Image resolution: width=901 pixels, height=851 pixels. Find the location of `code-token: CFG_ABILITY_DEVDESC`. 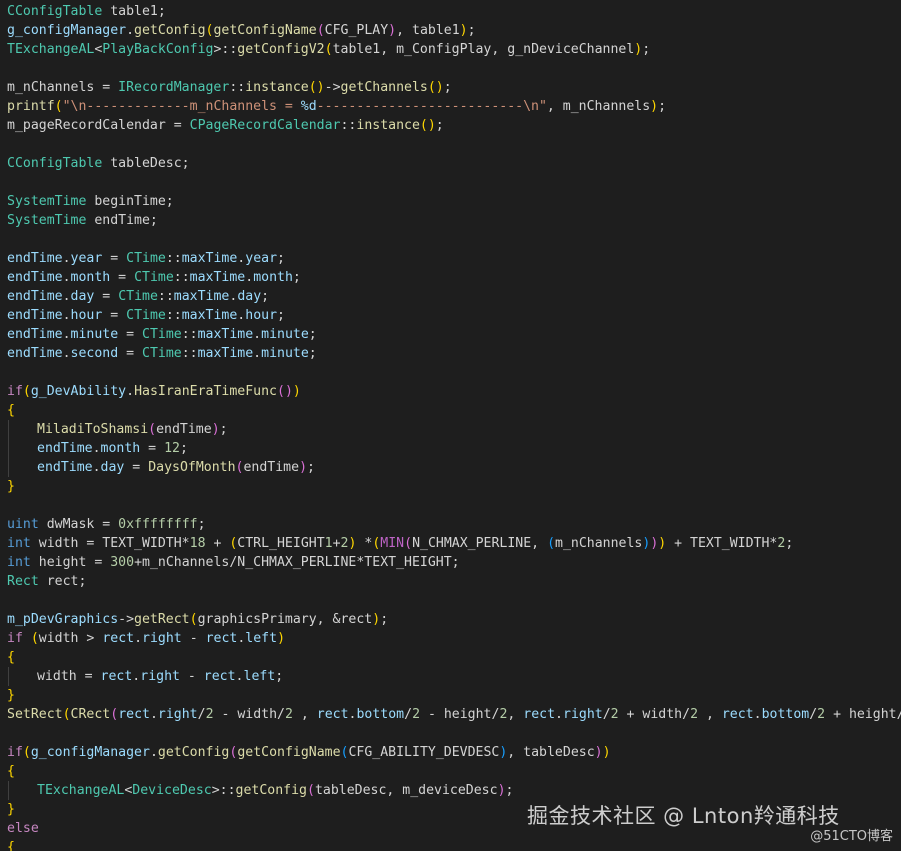

code-token: CFG_ABILITY_DEVDESC is located at coordinates (424, 752).